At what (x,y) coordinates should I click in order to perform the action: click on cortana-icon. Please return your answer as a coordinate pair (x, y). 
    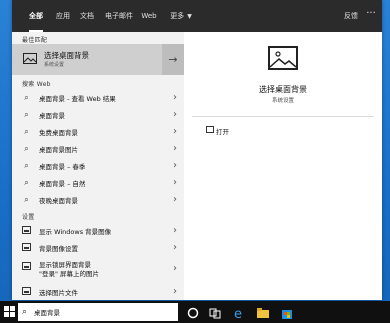
    Looking at the image, I should click on (193, 312).